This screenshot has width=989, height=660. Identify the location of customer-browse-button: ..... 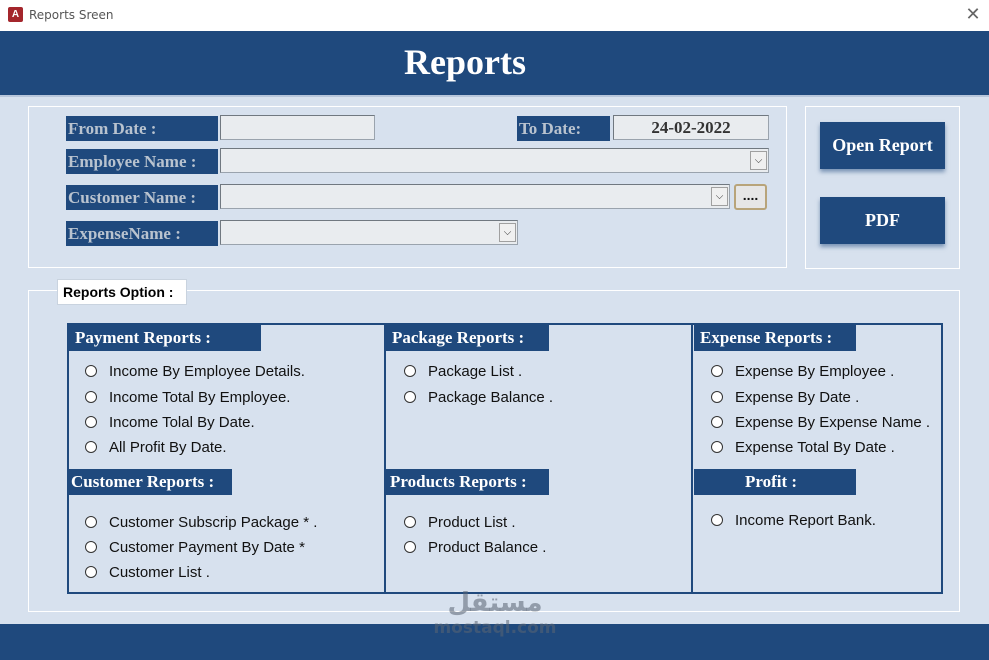
(750, 197).